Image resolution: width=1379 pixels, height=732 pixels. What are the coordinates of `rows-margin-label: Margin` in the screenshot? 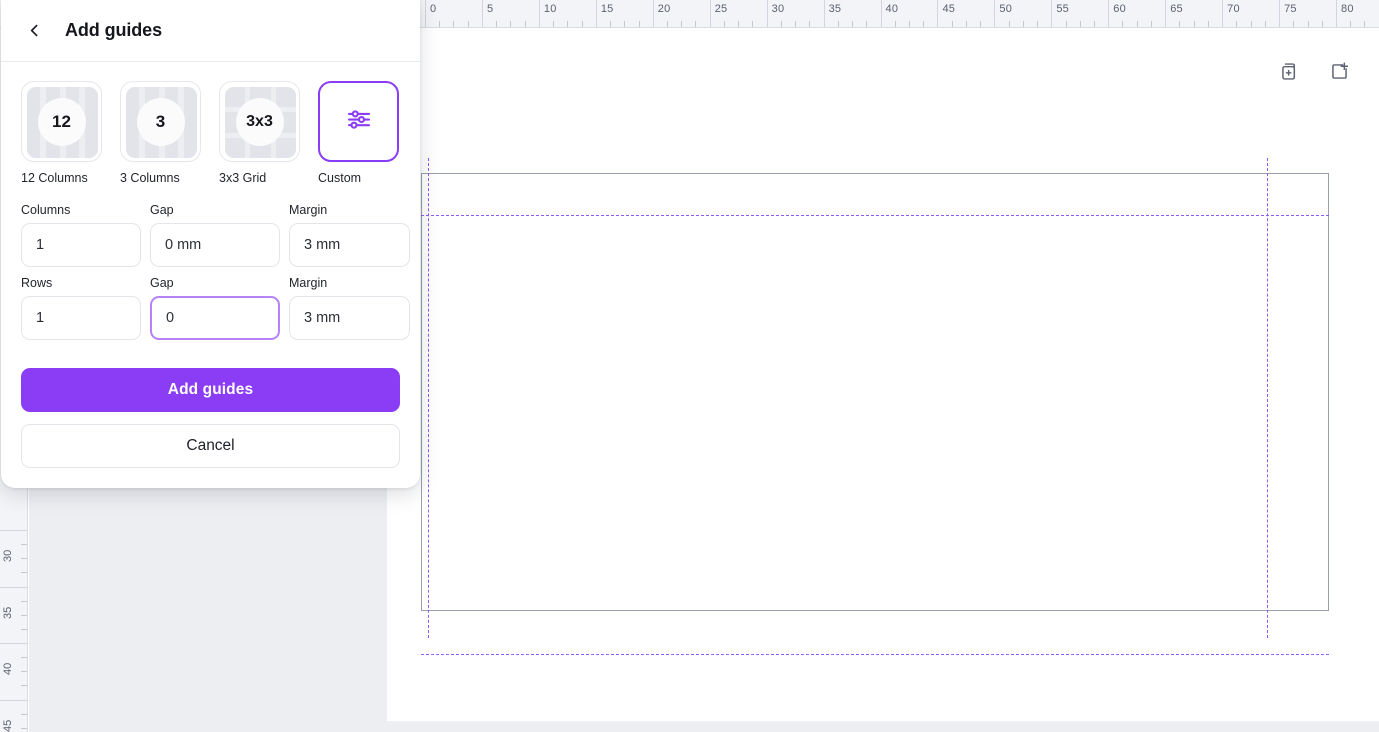 It's located at (308, 283).